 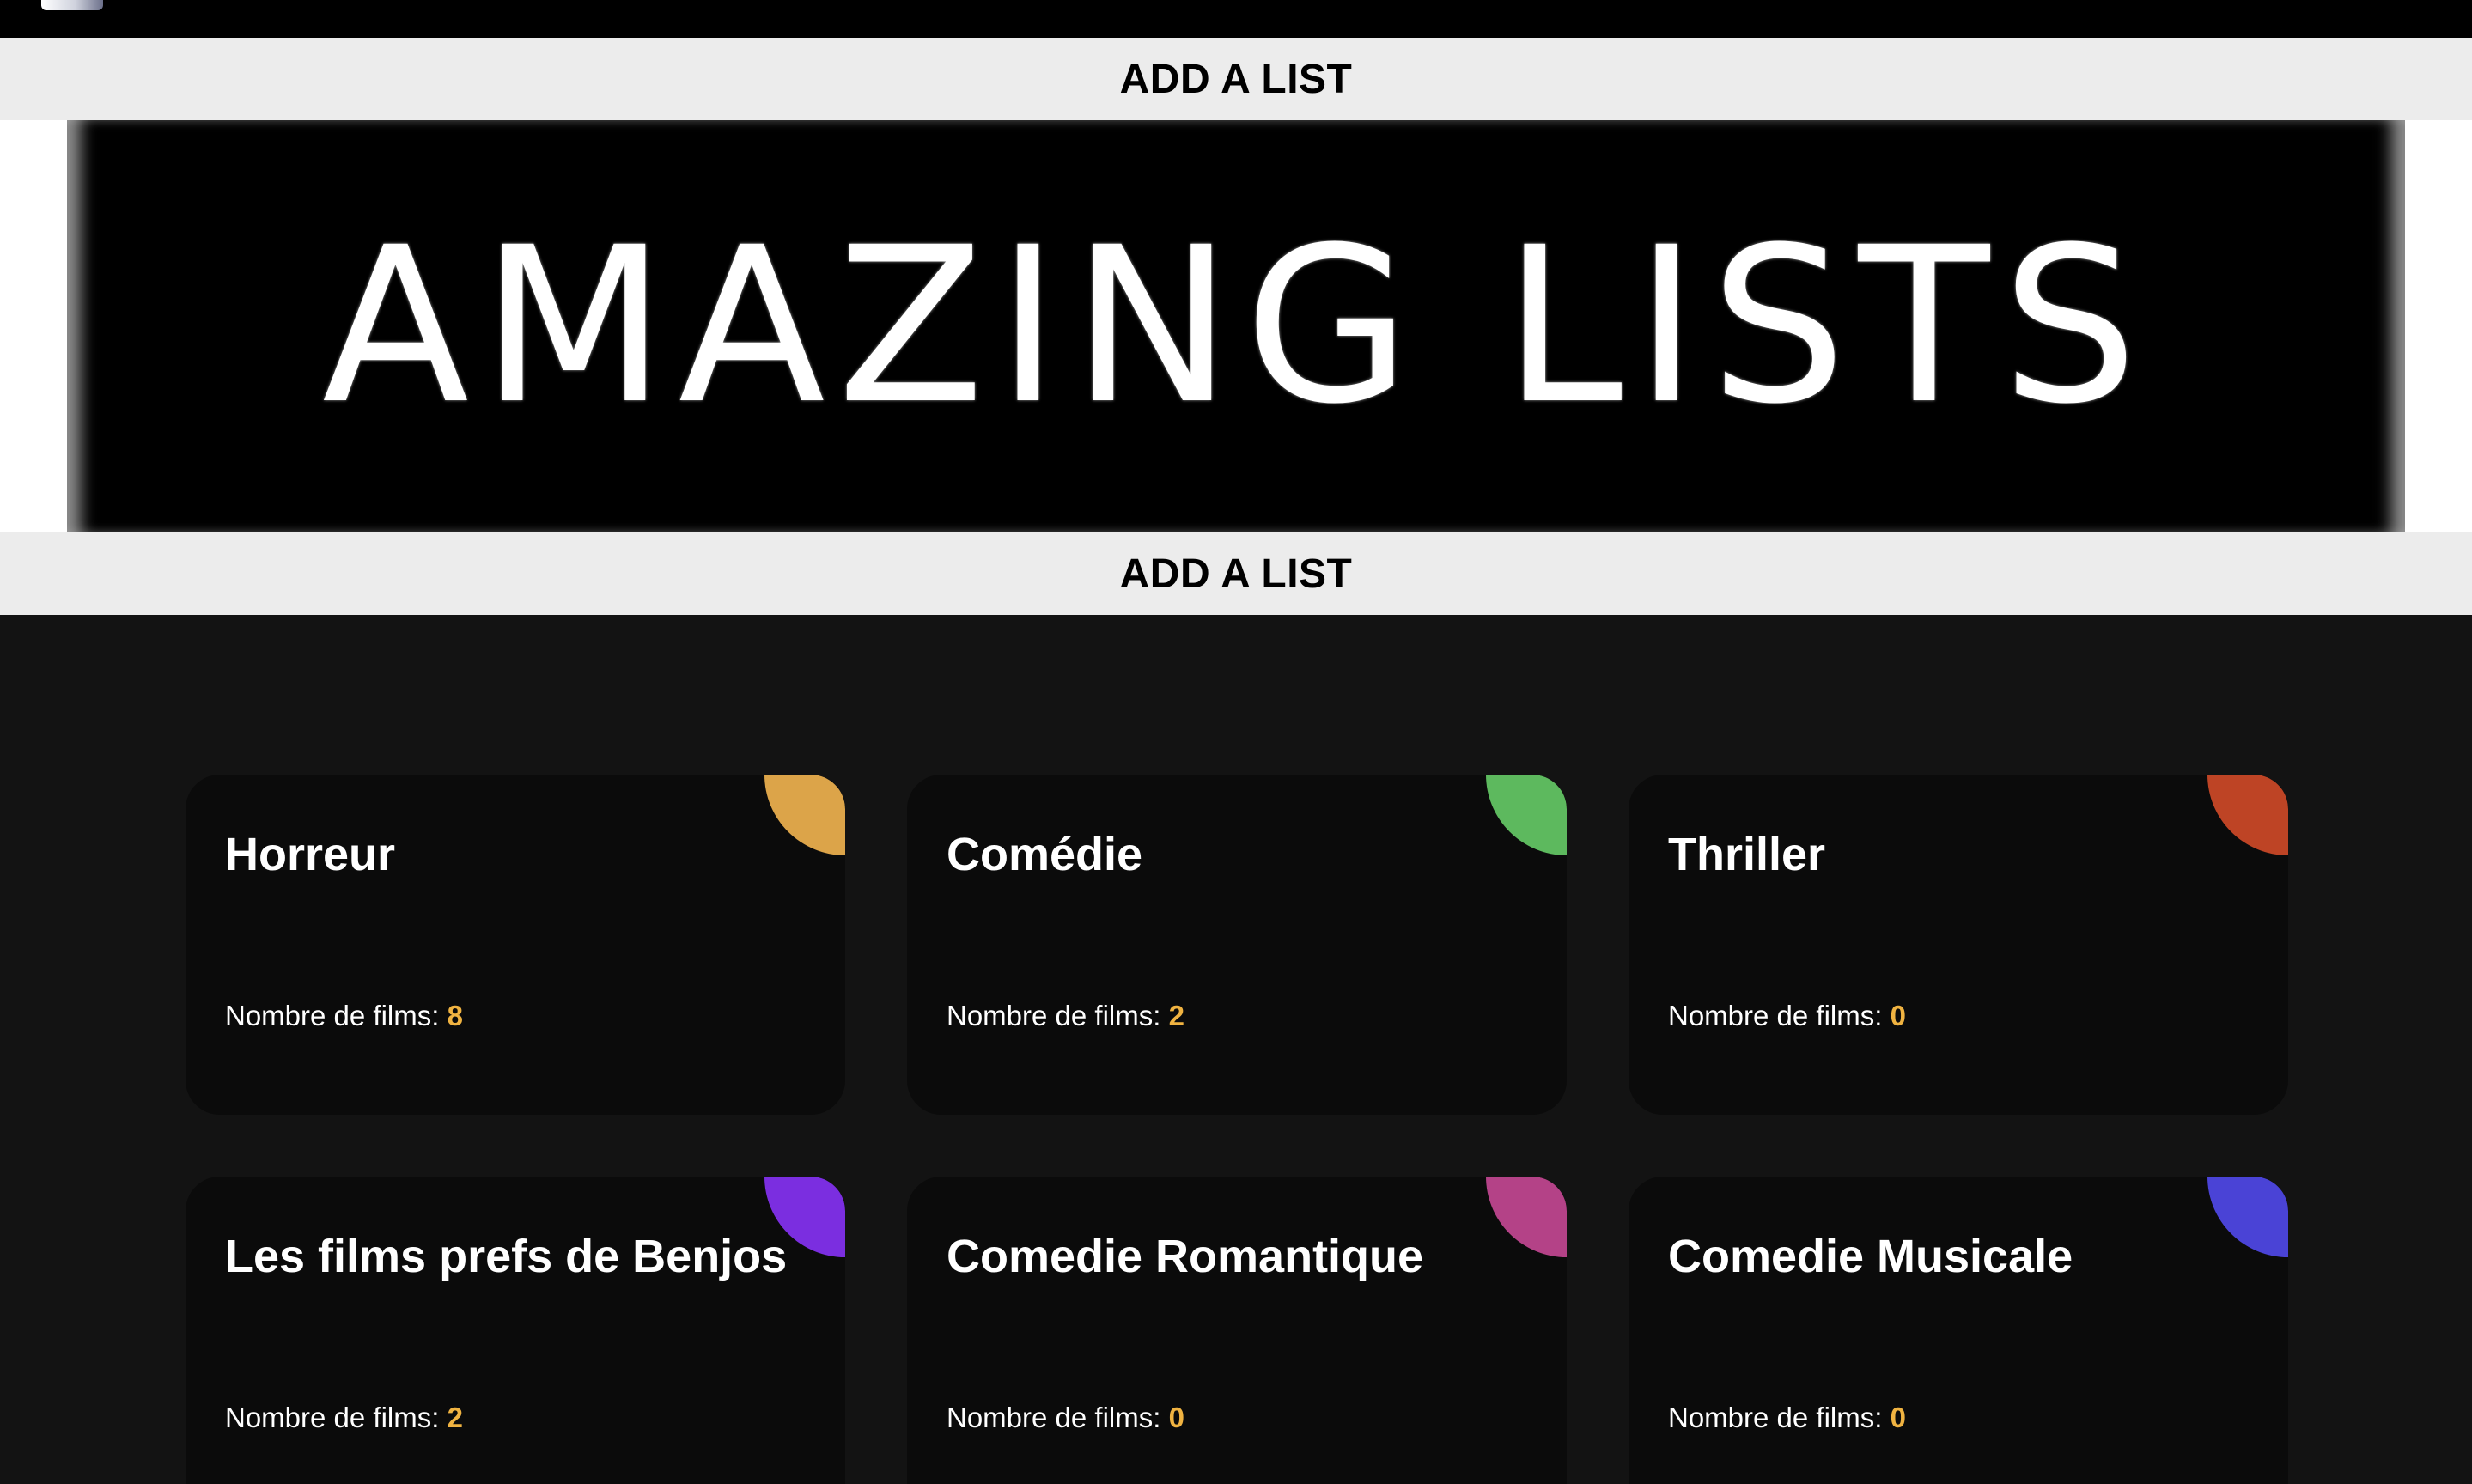 What do you see at coordinates (515, 945) in the screenshot?
I see `list-card: Horreur Nombre de films: 8` at bounding box center [515, 945].